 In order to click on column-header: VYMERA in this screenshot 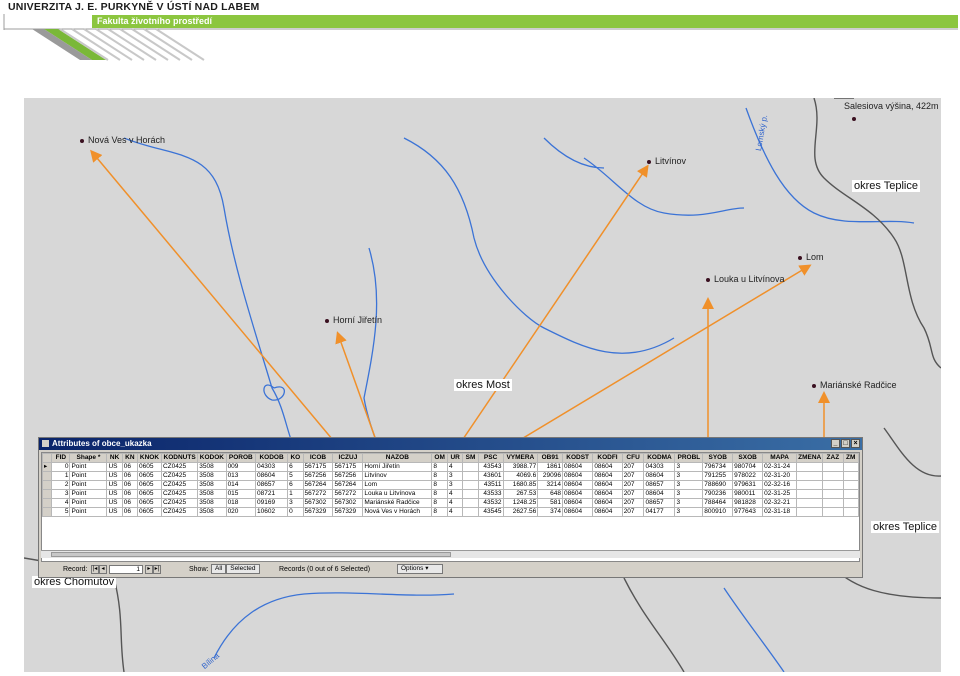, I will do `click(520, 458)`.